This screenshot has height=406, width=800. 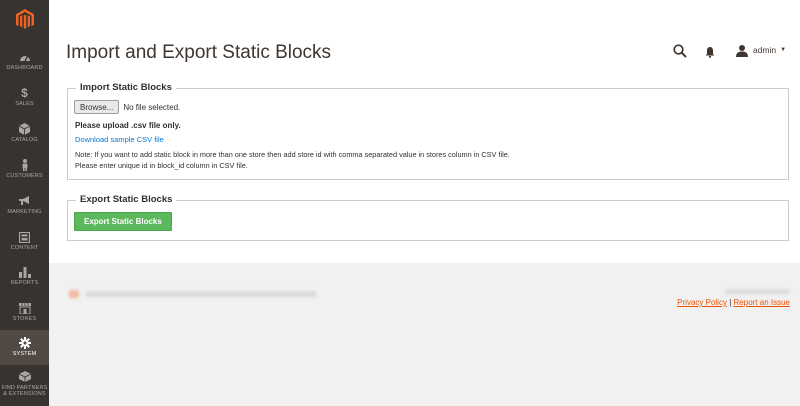 I want to click on file-upload-control: Browse... No file selected., so click(x=127, y=107).